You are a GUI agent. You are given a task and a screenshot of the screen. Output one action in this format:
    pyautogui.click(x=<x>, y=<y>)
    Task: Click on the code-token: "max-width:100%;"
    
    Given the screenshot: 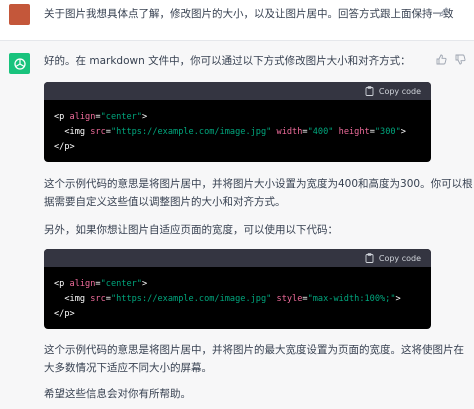 What is the action you would take?
    pyautogui.click(x=351, y=299)
    